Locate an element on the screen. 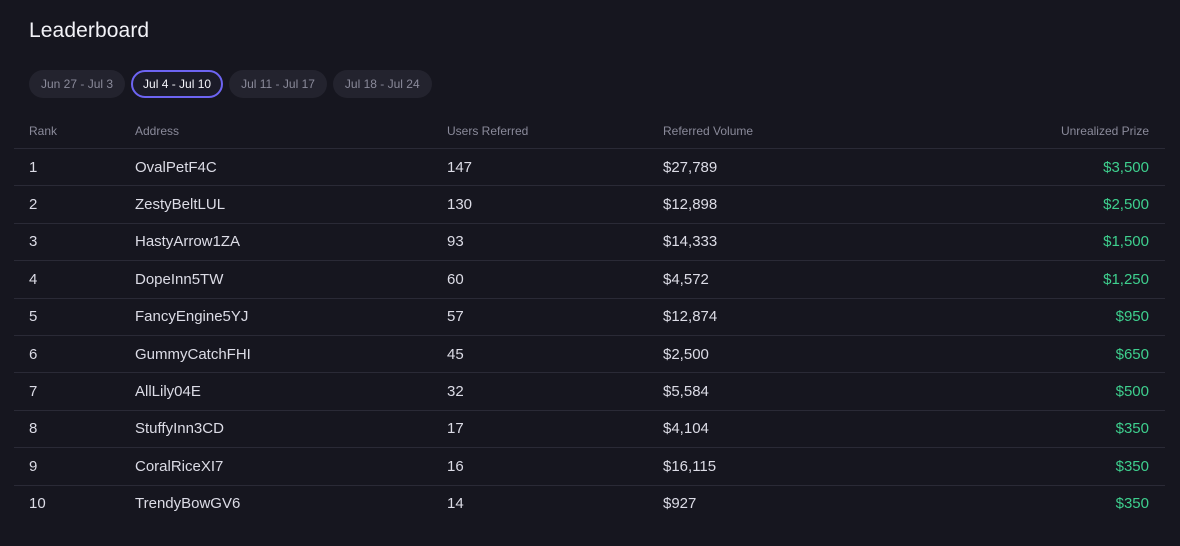 The height and width of the screenshot is (546, 1180). users-referred-cell: 60 is located at coordinates (455, 279).